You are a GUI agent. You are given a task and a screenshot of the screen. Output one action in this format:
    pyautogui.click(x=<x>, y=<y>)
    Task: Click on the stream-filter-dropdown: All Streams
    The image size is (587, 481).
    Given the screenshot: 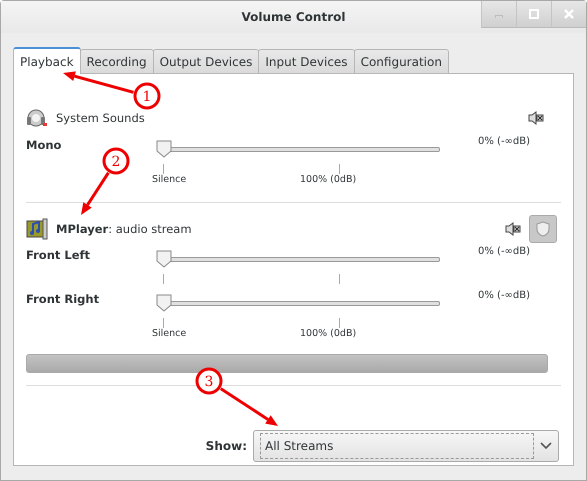 What is the action you would take?
    pyautogui.click(x=406, y=446)
    